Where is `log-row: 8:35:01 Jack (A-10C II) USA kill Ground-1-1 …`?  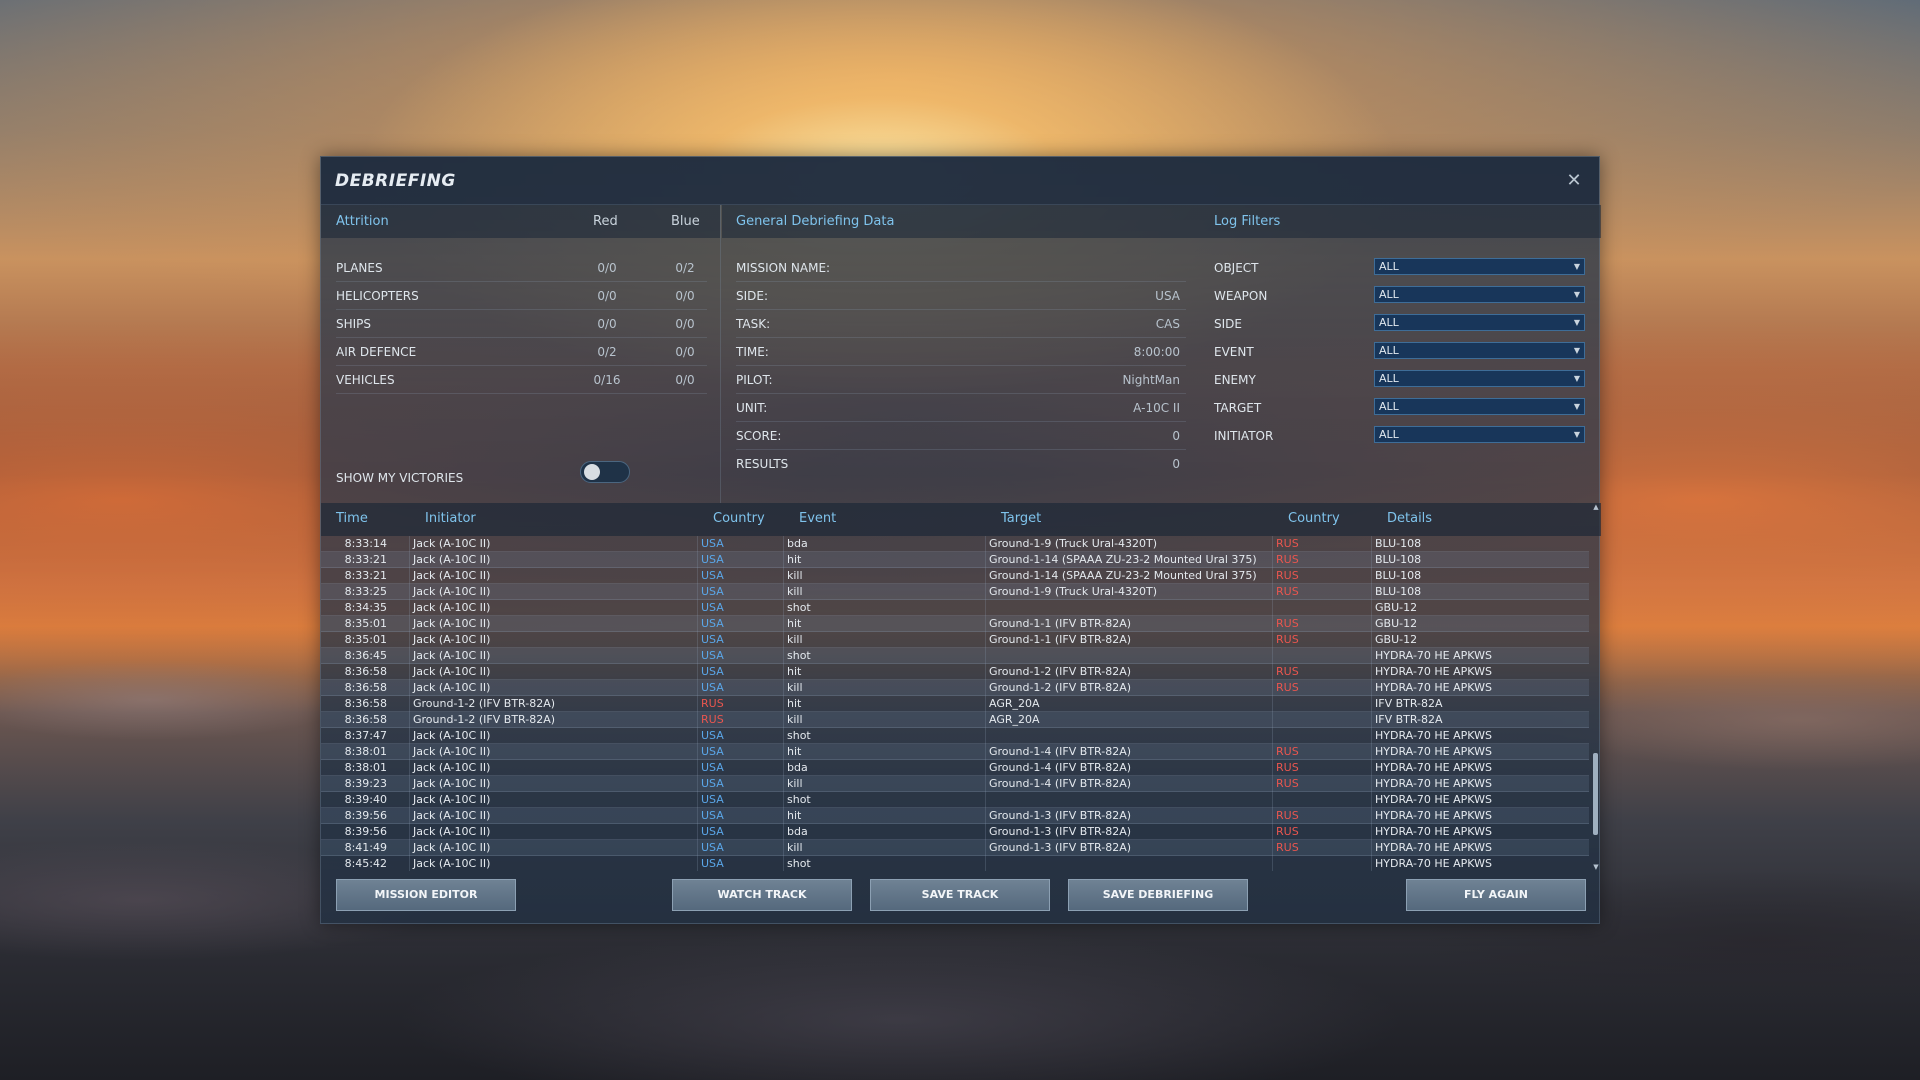 log-row: 8:35:01 Jack (A-10C II) USA kill Ground-1-1 … is located at coordinates (955, 640).